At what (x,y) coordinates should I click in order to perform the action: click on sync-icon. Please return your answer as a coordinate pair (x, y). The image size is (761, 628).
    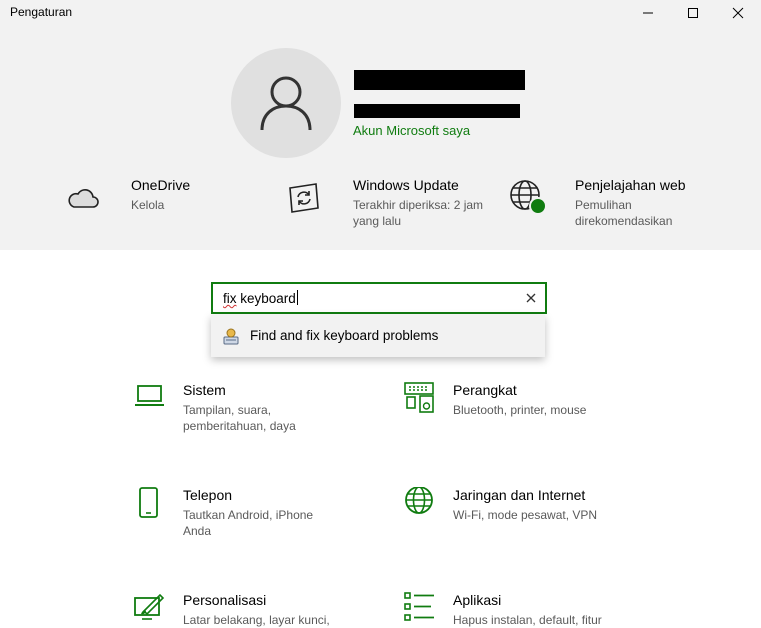
    Looking at the image, I should click on (304, 200).